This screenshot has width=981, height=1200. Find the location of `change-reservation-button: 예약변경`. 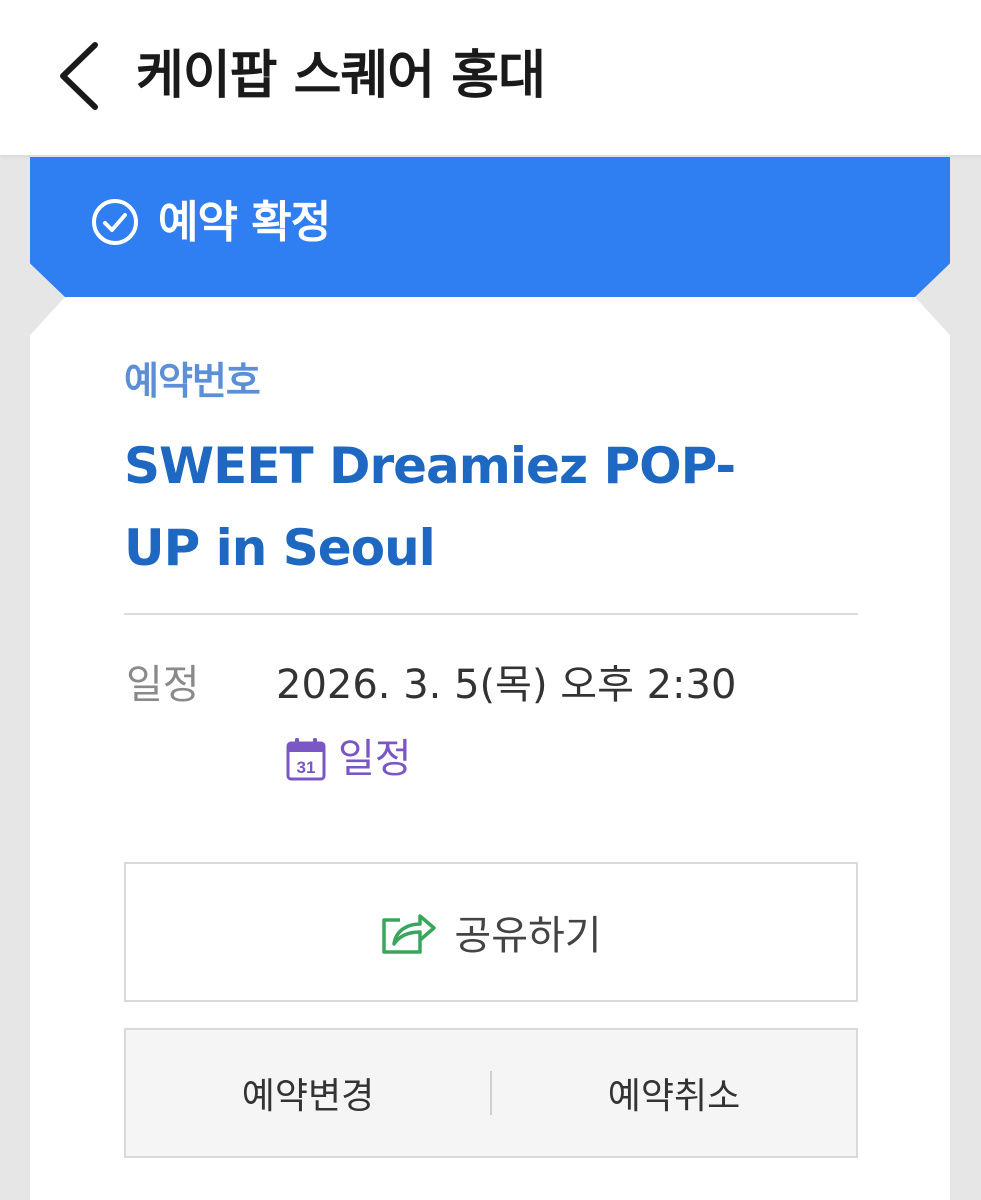

change-reservation-button: 예약변경 is located at coordinates (308, 1093).